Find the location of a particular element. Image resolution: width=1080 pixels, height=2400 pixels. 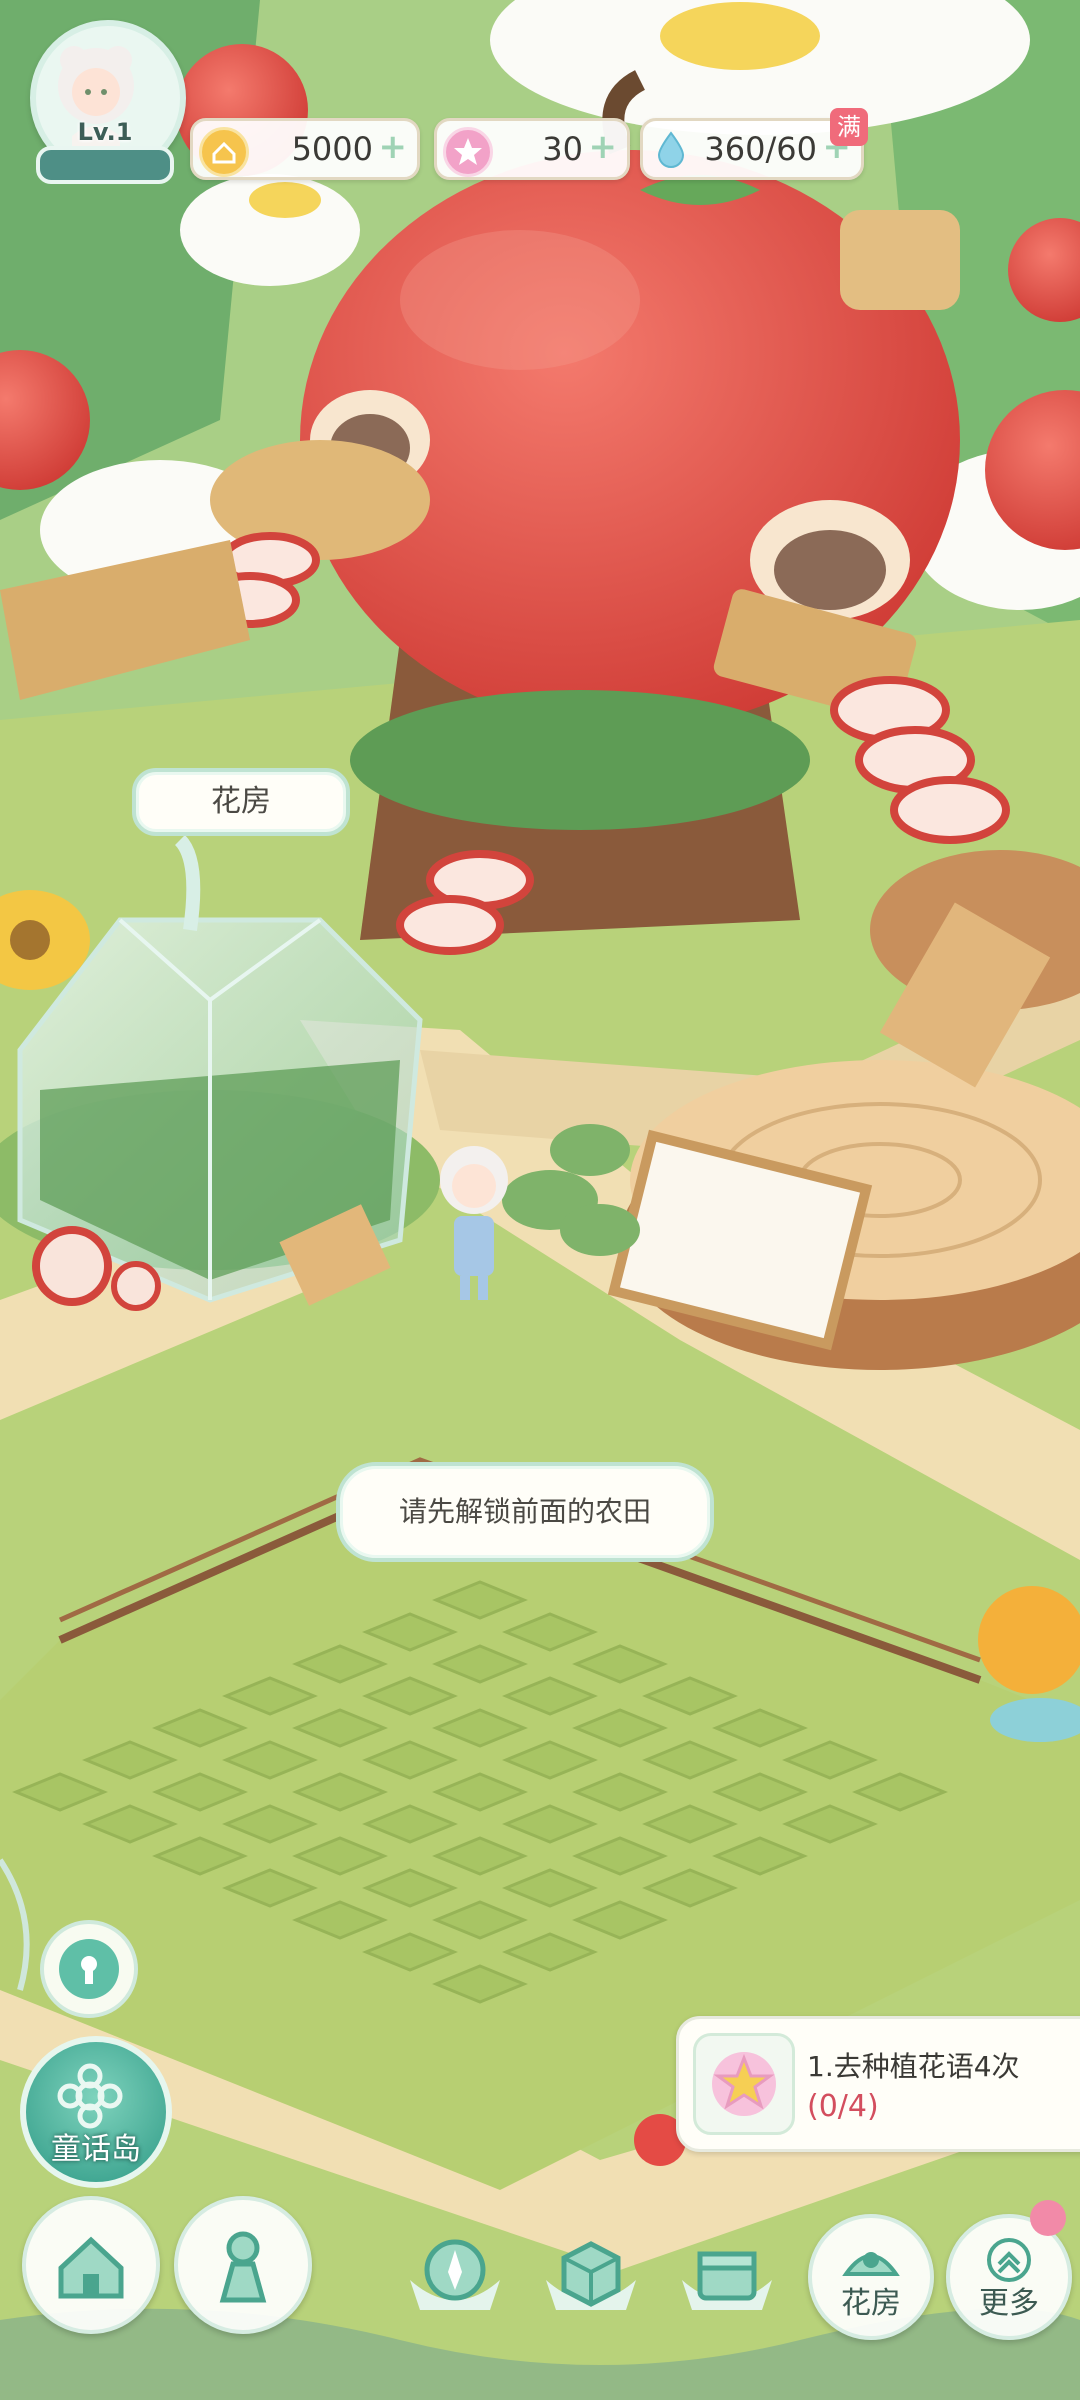

keyhole-button is located at coordinates (89, 1969).